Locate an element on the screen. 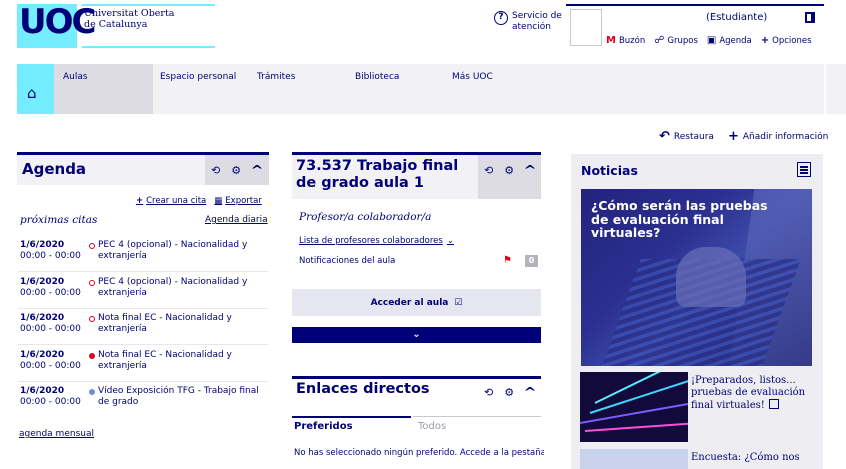 The image size is (846, 469). classroom-notifications: Notificaciones del aula is located at coordinates (347, 261).